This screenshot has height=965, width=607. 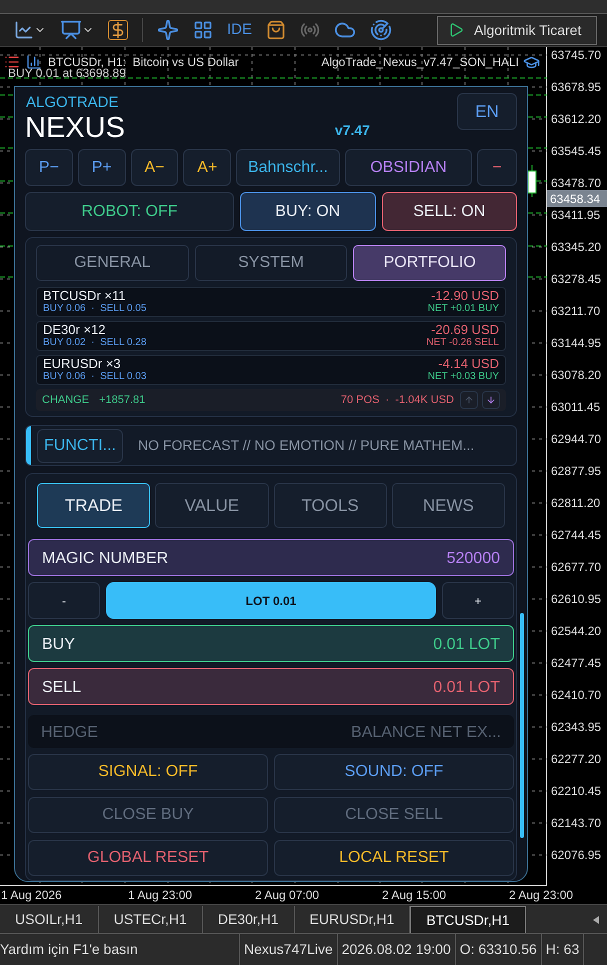 What do you see at coordinates (576, 311) in the screenshot?
I see `price-label: 63211.70` at bounding box center [576, 311].